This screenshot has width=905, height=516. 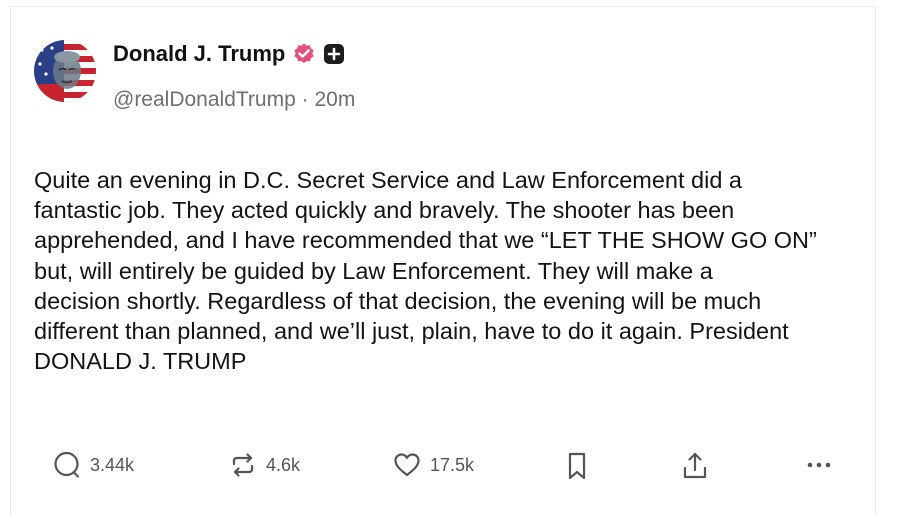 I want to click on repost-button: 4.6k, so click(x=264, y=465).